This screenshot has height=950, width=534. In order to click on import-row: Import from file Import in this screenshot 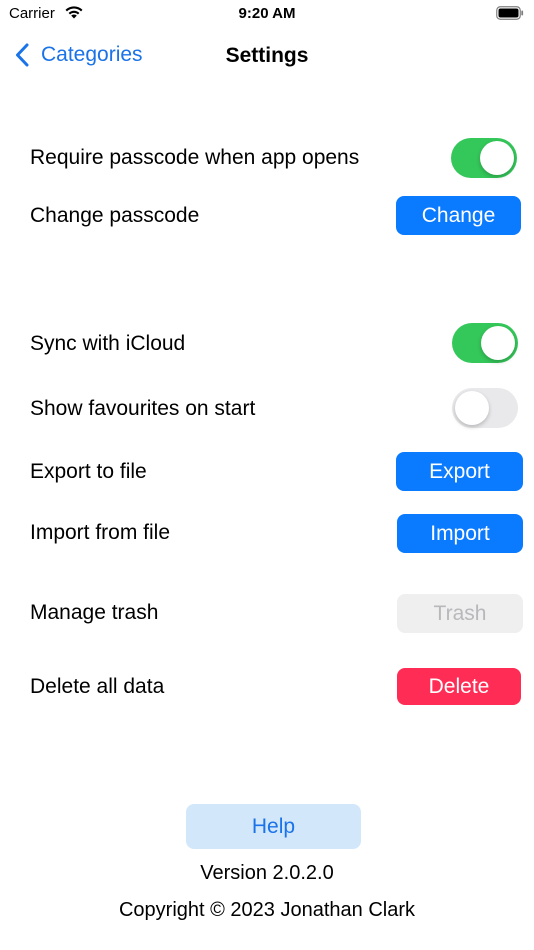, I will do `click(277, 533)`.